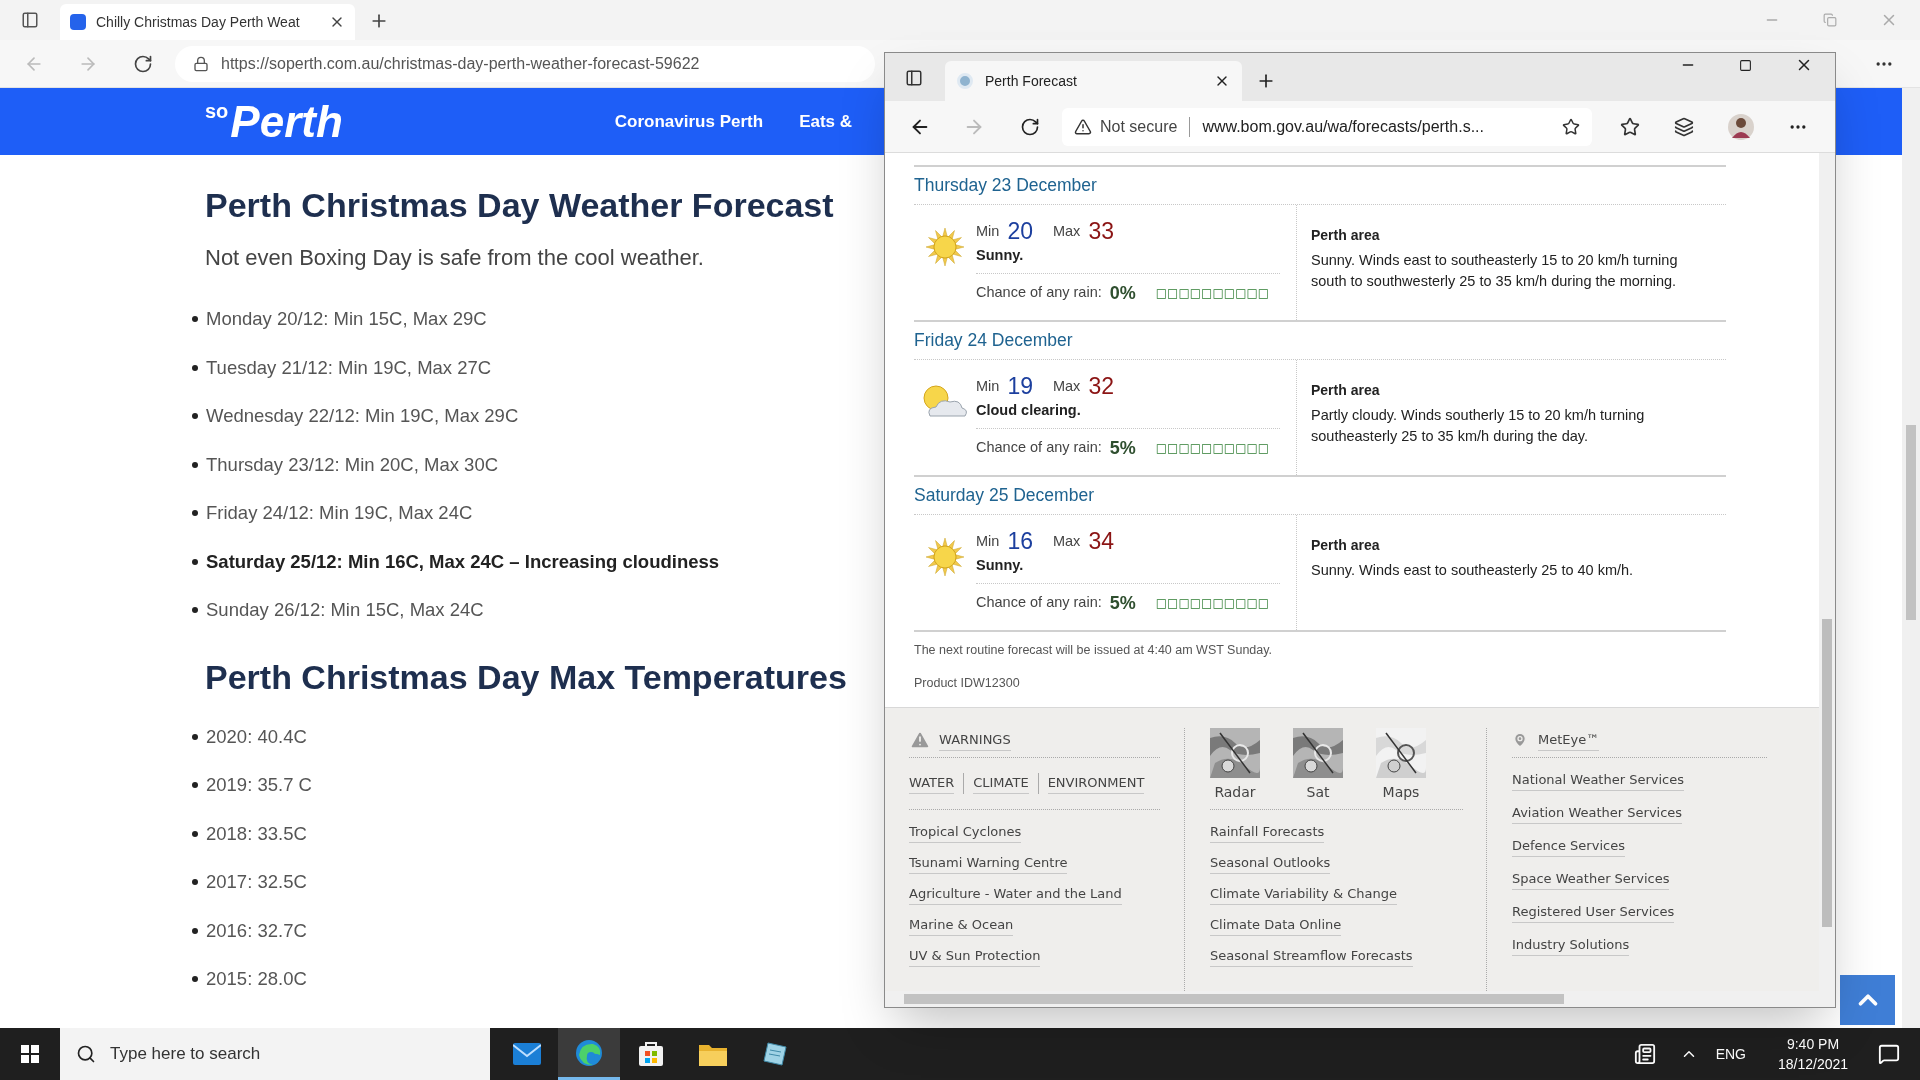 The height and width of the screenshot is (1080, 1920). Describe the element at coordinates (275, 1054) in the screenshot. I see `search-field: Type here to search` at that location.